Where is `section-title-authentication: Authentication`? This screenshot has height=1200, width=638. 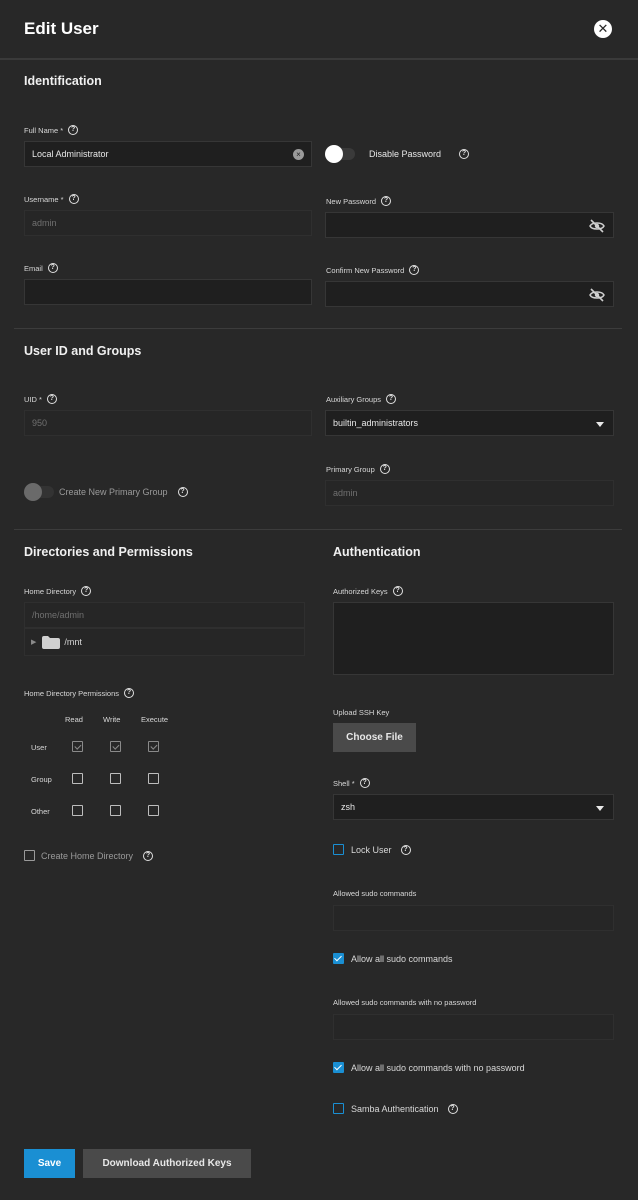
section-title-authentication: Authentication is located at coordinates (377, 552).